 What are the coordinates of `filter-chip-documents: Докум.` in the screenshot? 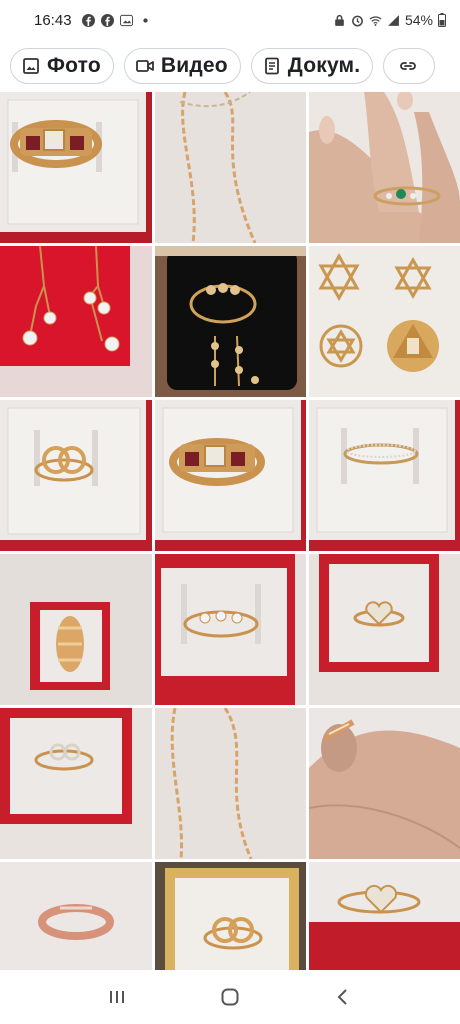 It's located at (312, 66).